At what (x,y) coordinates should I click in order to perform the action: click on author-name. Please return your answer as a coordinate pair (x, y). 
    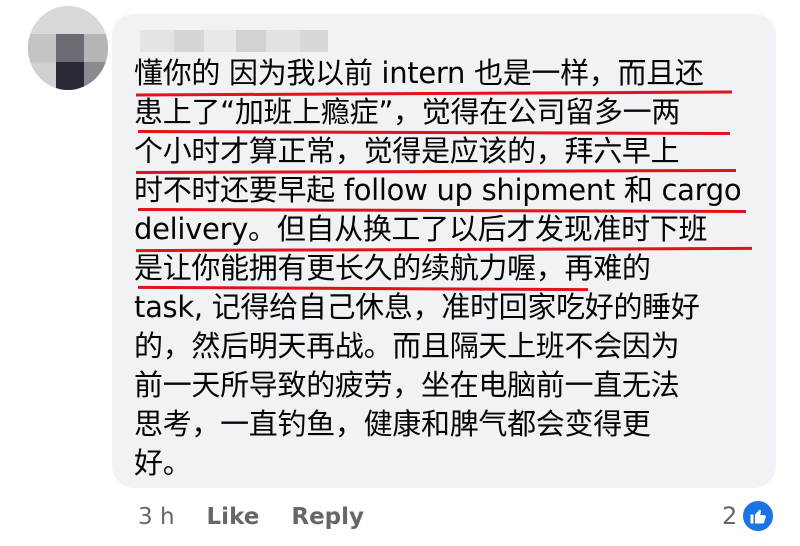
    Looking at the image, I should click on (240, 41).